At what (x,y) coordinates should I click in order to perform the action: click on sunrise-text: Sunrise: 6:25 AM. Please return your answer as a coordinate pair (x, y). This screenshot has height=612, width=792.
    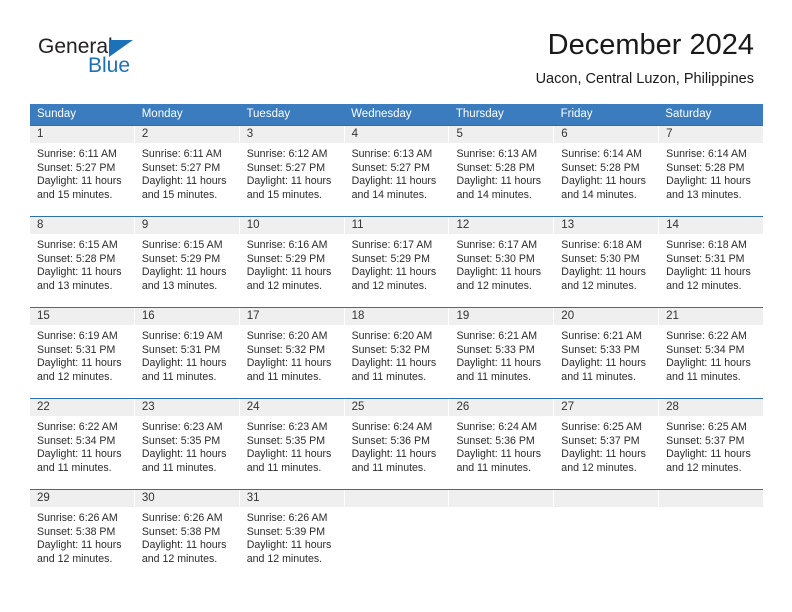
    Looking at the image, I should click on (601, 427).